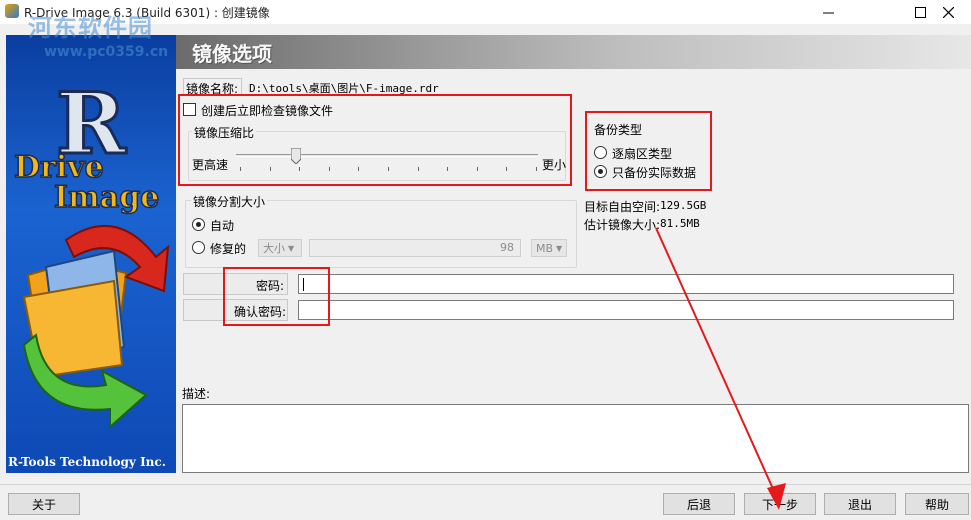 The height and width of the screenshot is (520, 971). I want to click on backup-type-label: 备份类型, so click(618, 130).